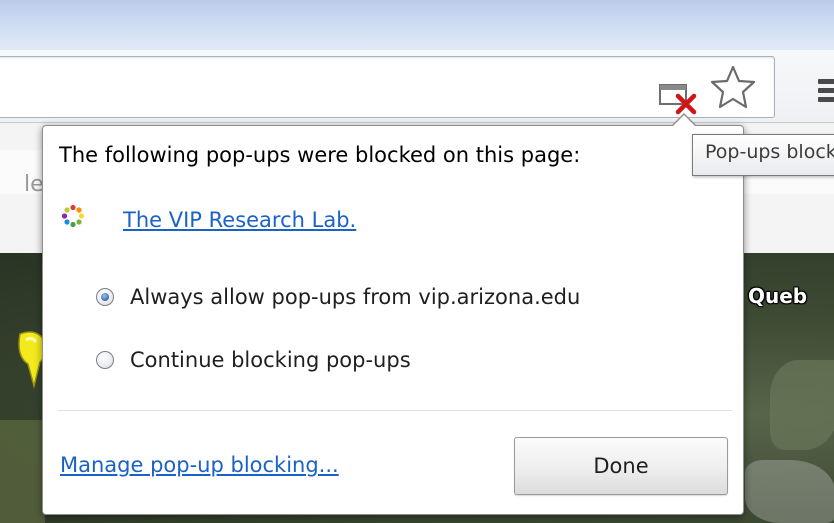 Image resolution: width=834 pixels, height=523 pixels. I want to click on always-allow-radio, so click(105, 297).